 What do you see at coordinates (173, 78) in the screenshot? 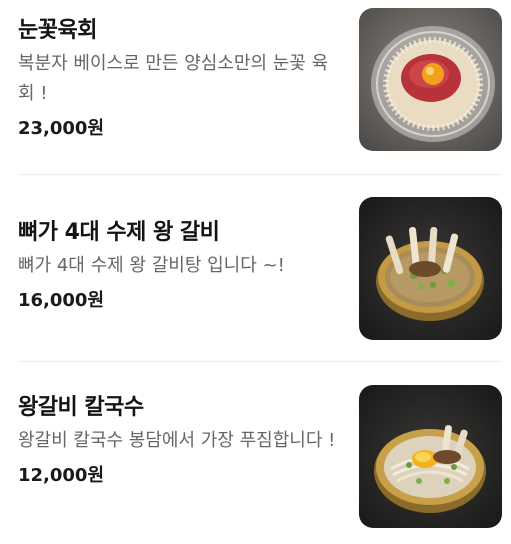
I see `menu-item-description: 복분자 베이스로 만든 양심소만의 눈꽃 육회 !` at bounding box center [173, 78].